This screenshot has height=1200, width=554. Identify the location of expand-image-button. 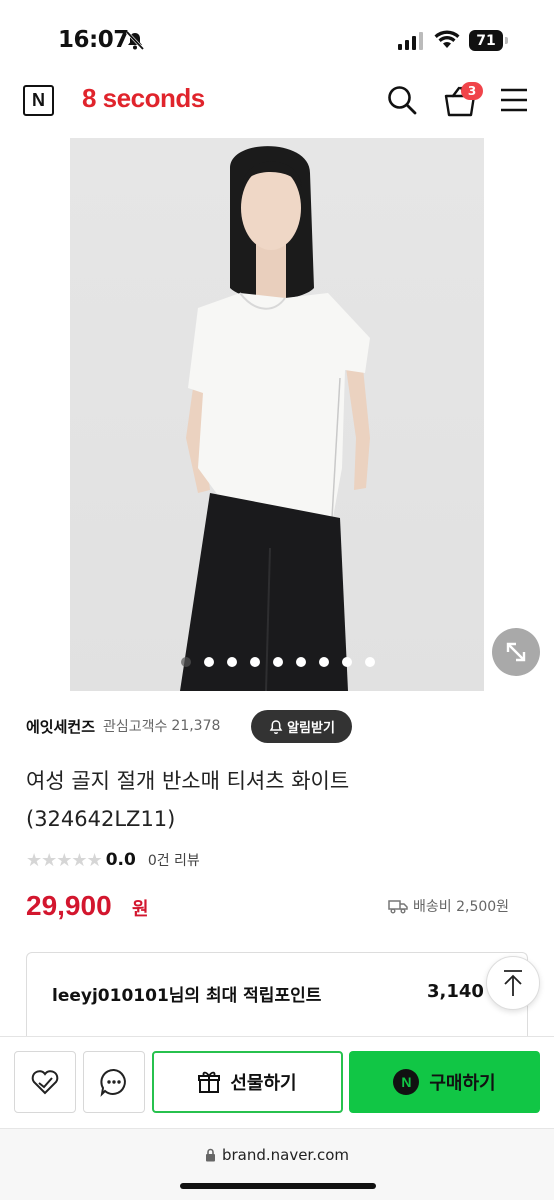
(516, 652).